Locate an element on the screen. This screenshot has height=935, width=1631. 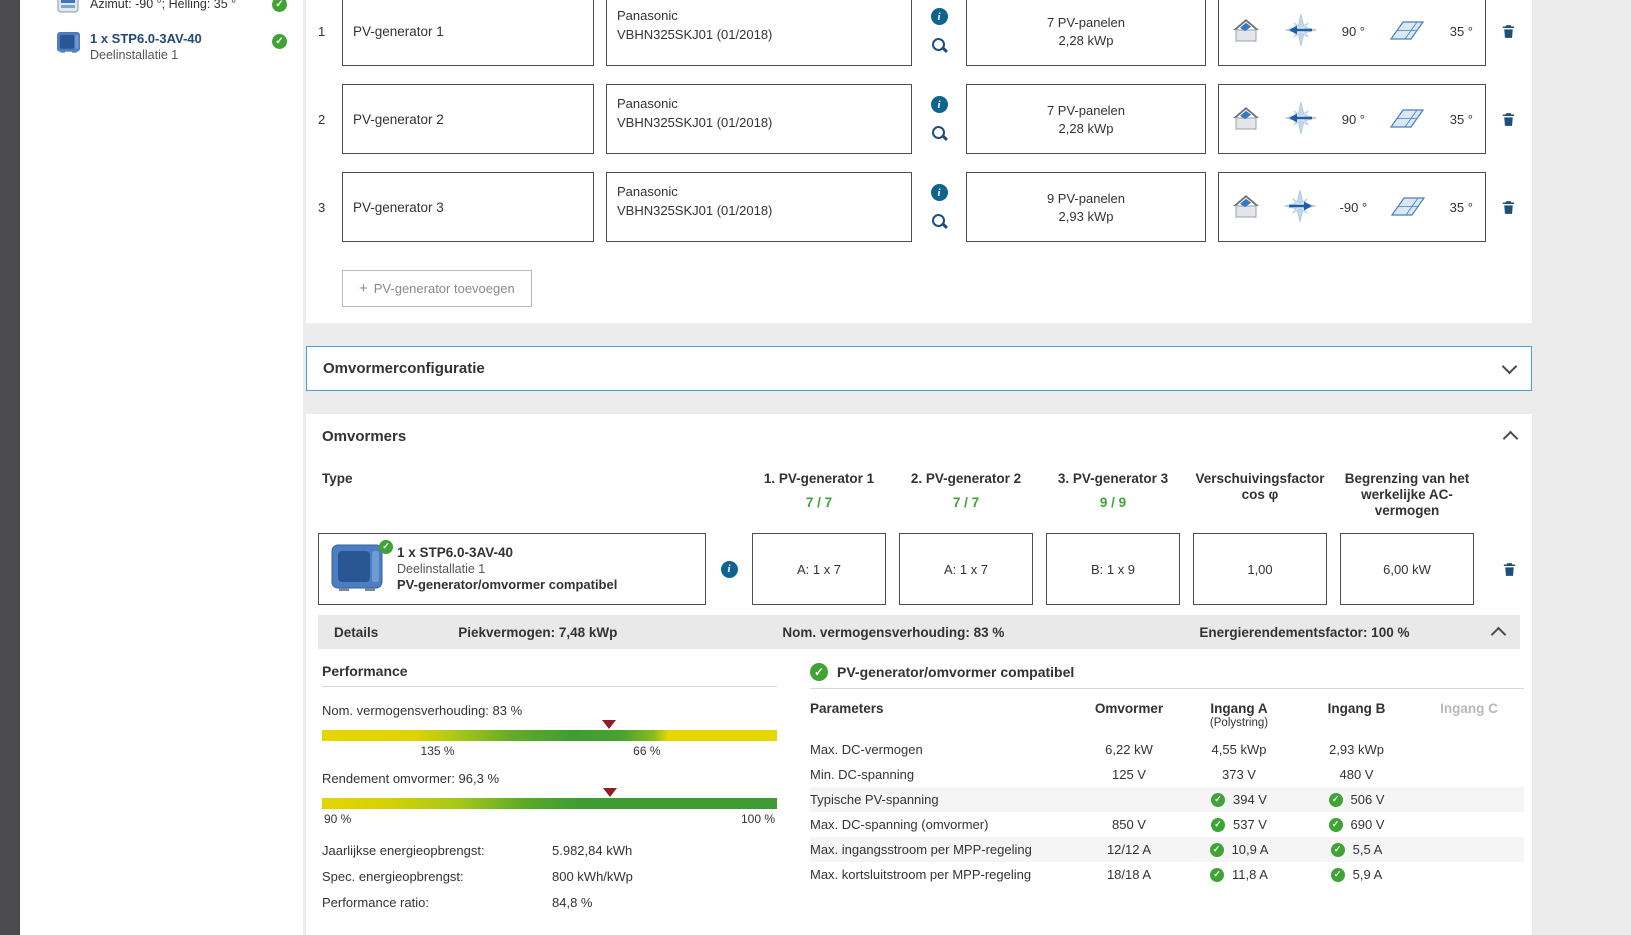
stat-value: 800 kWh/kWp is located at coordinates (592, 876).